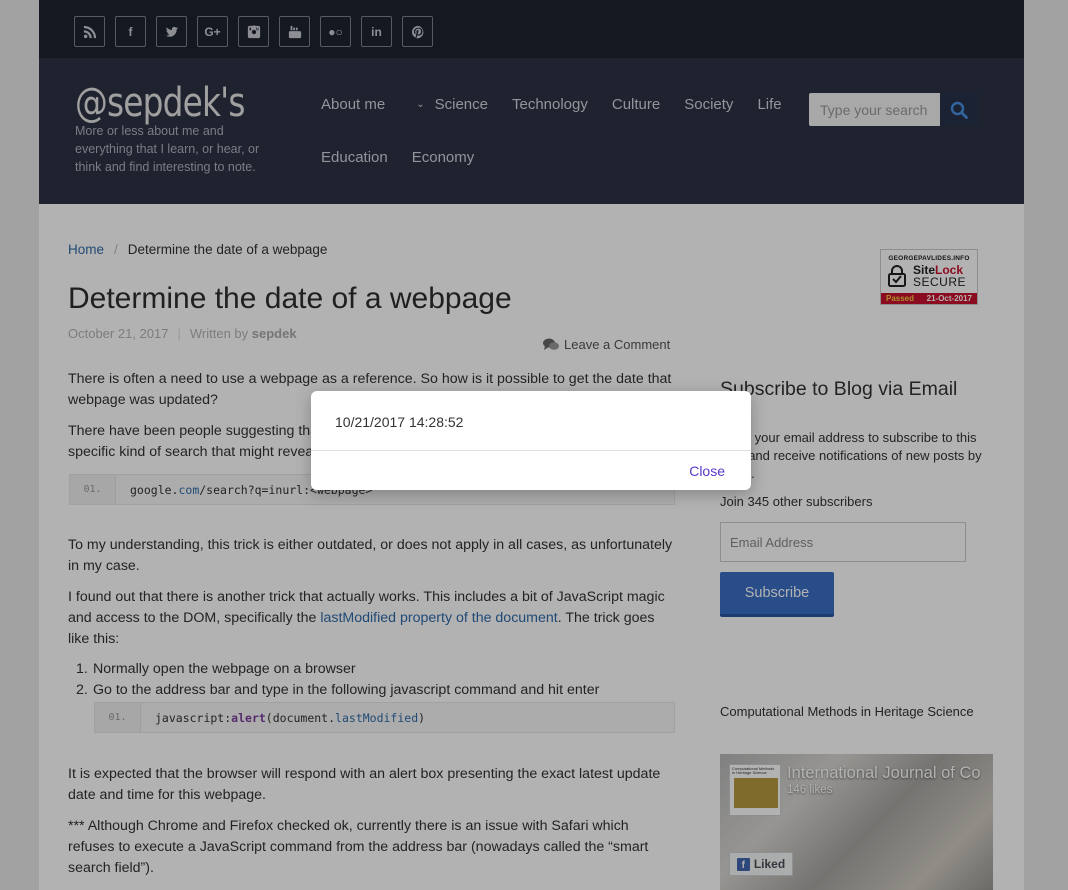 This screenshot has height=890, width=1068. Describe the element at coordinates (531, 450) in the screenshot. I see `dialog-divider` at that location.